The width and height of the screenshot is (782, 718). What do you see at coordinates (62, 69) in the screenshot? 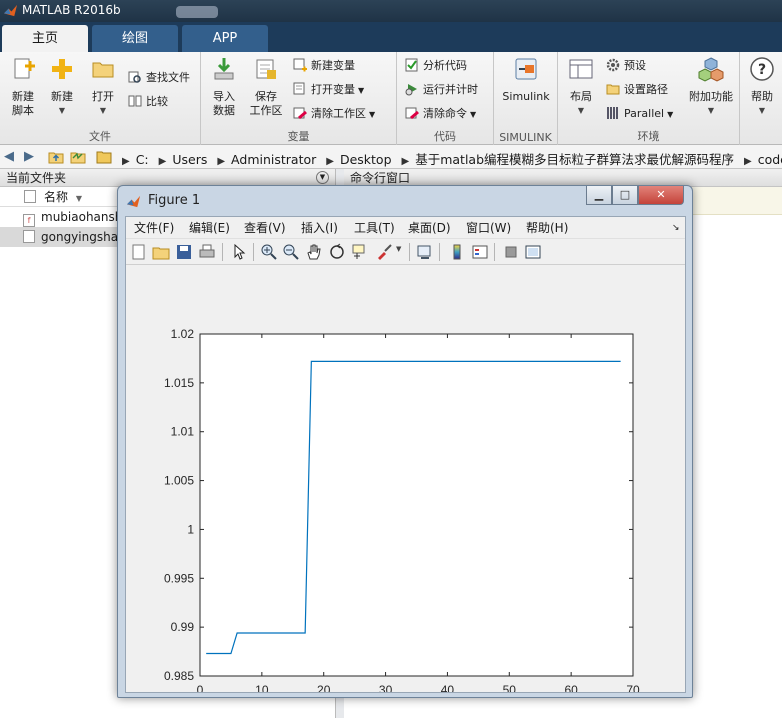
I see `new-plus-icon` at bounding box center [62, 69].